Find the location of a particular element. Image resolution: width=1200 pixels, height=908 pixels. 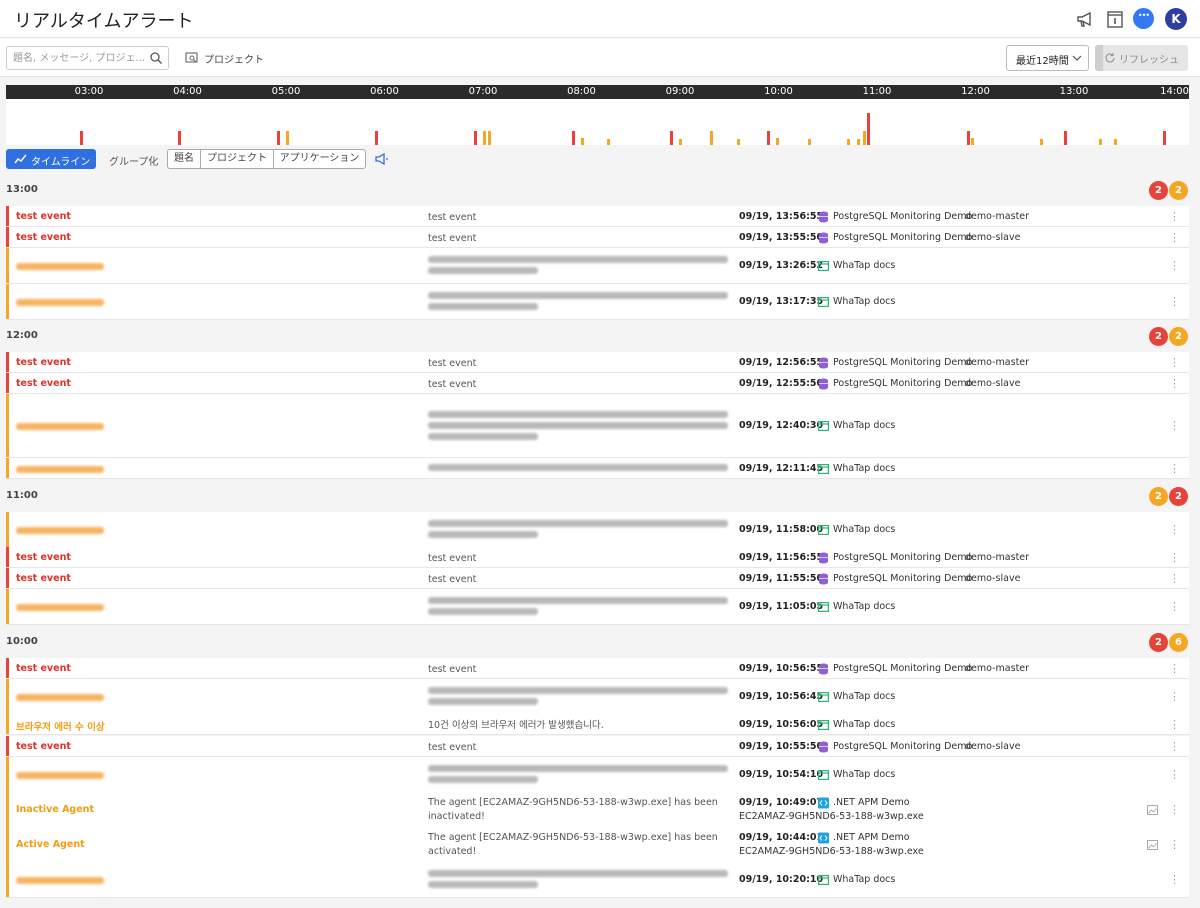

group-by-project-button: プロジェクト is located at coordinates (237, 159).